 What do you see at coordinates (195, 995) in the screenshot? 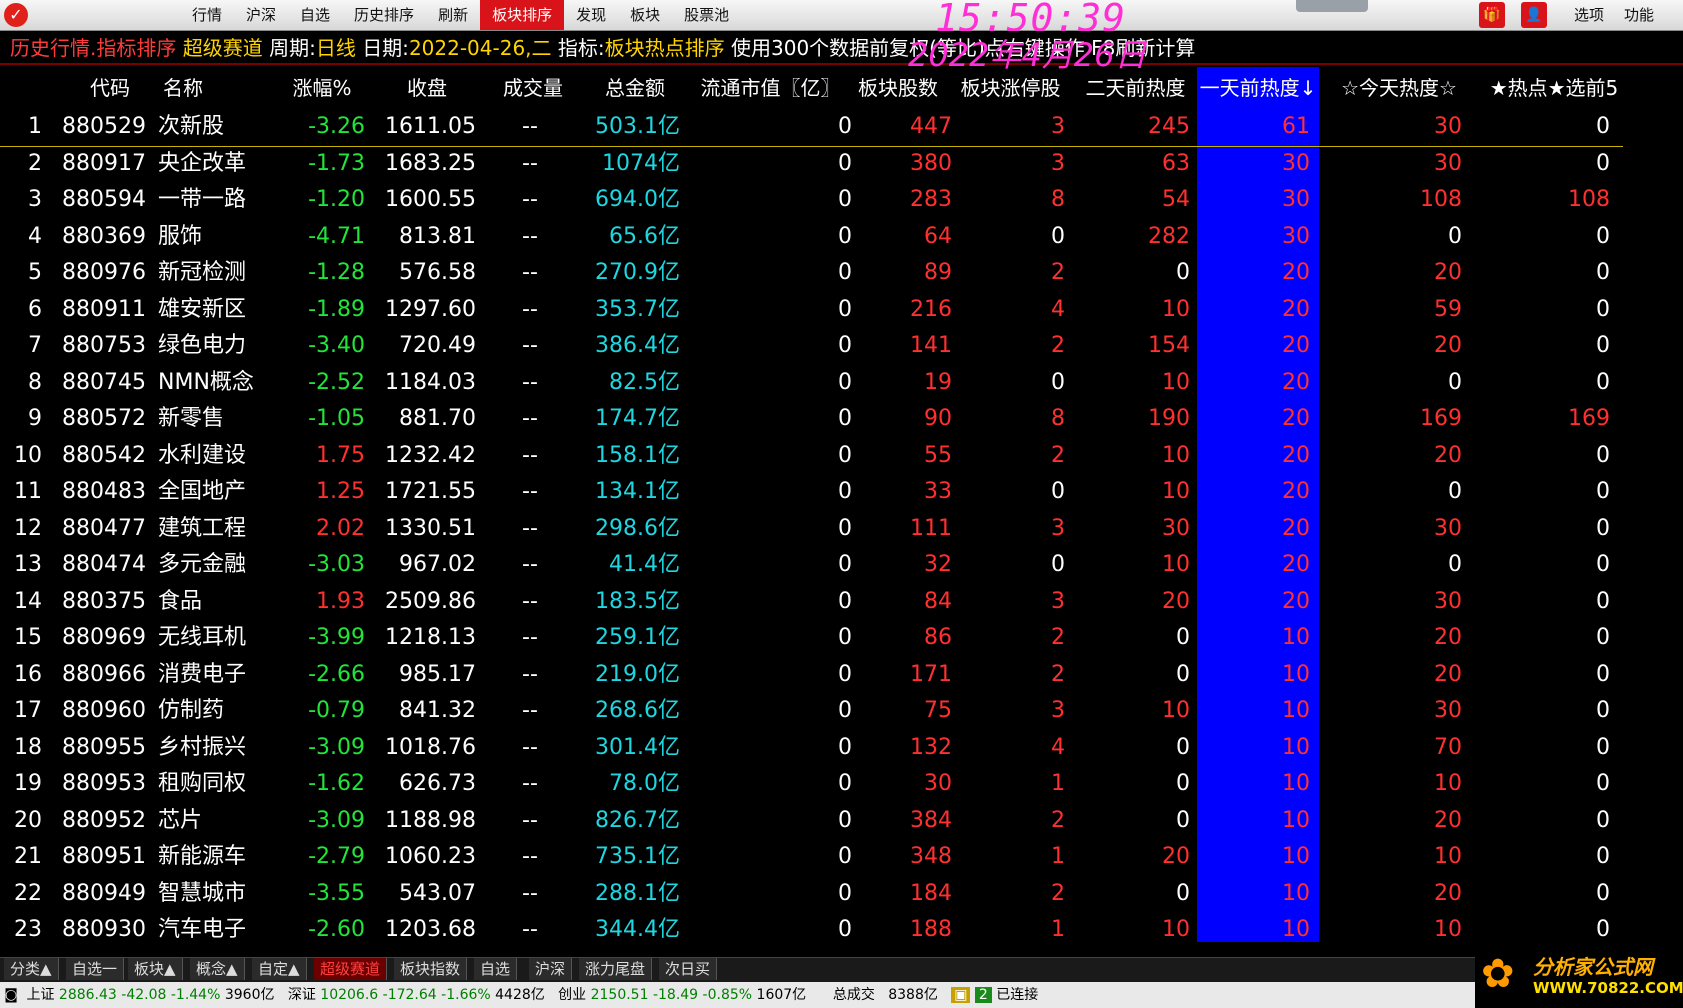
I see `sh-pct: -1.44%` at bounding box center [195, 995].